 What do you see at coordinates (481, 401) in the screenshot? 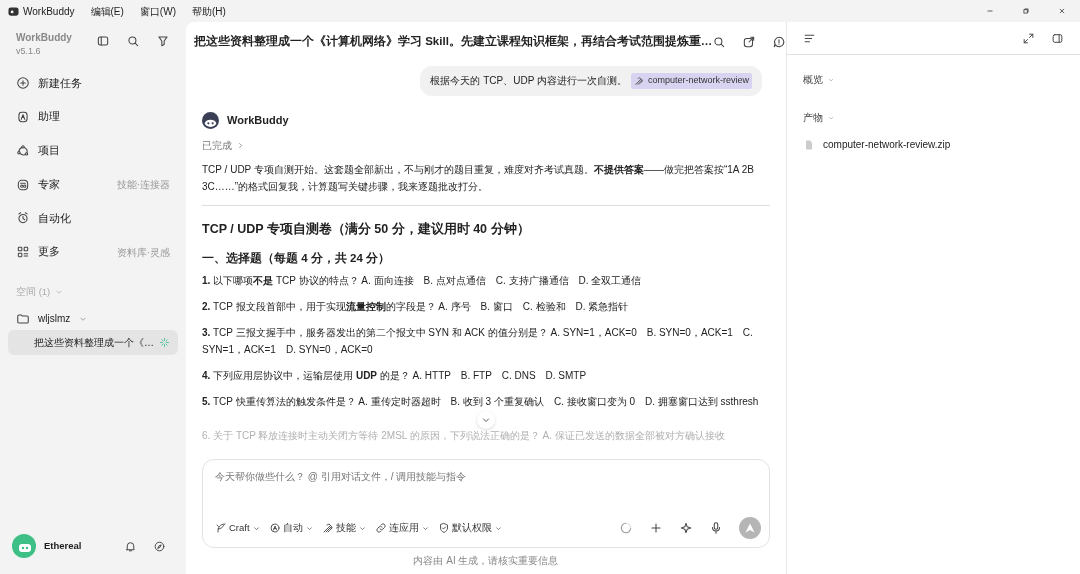
I see `question-text: 5. TCP 快重传算法的触发条件是？ A. 重传定时器超时 B. 收到 3 个重复确认 C. 接收窗口变为 0 D. 拥塞窗口达到 ssthresh` at bounding box center [481, 401].